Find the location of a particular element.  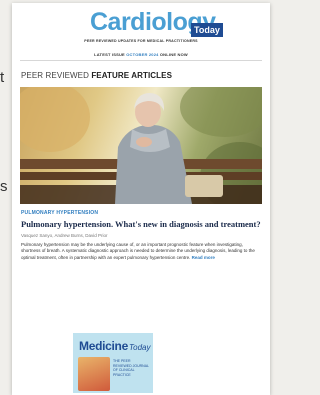

section-heading: PEER REVIEWED FEATURE ARTICLES is located at coordinates (141, 74).